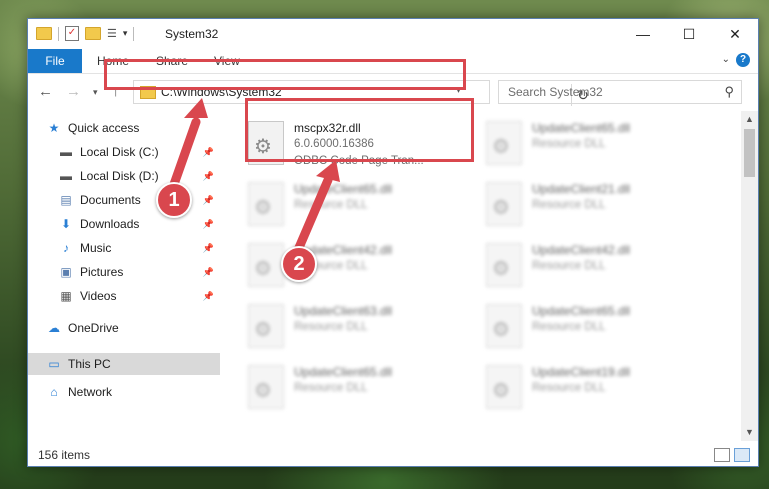  Describe the element at coordinates (174, 200) in the screenshot. I see `step-1-badge: 1` at that location.